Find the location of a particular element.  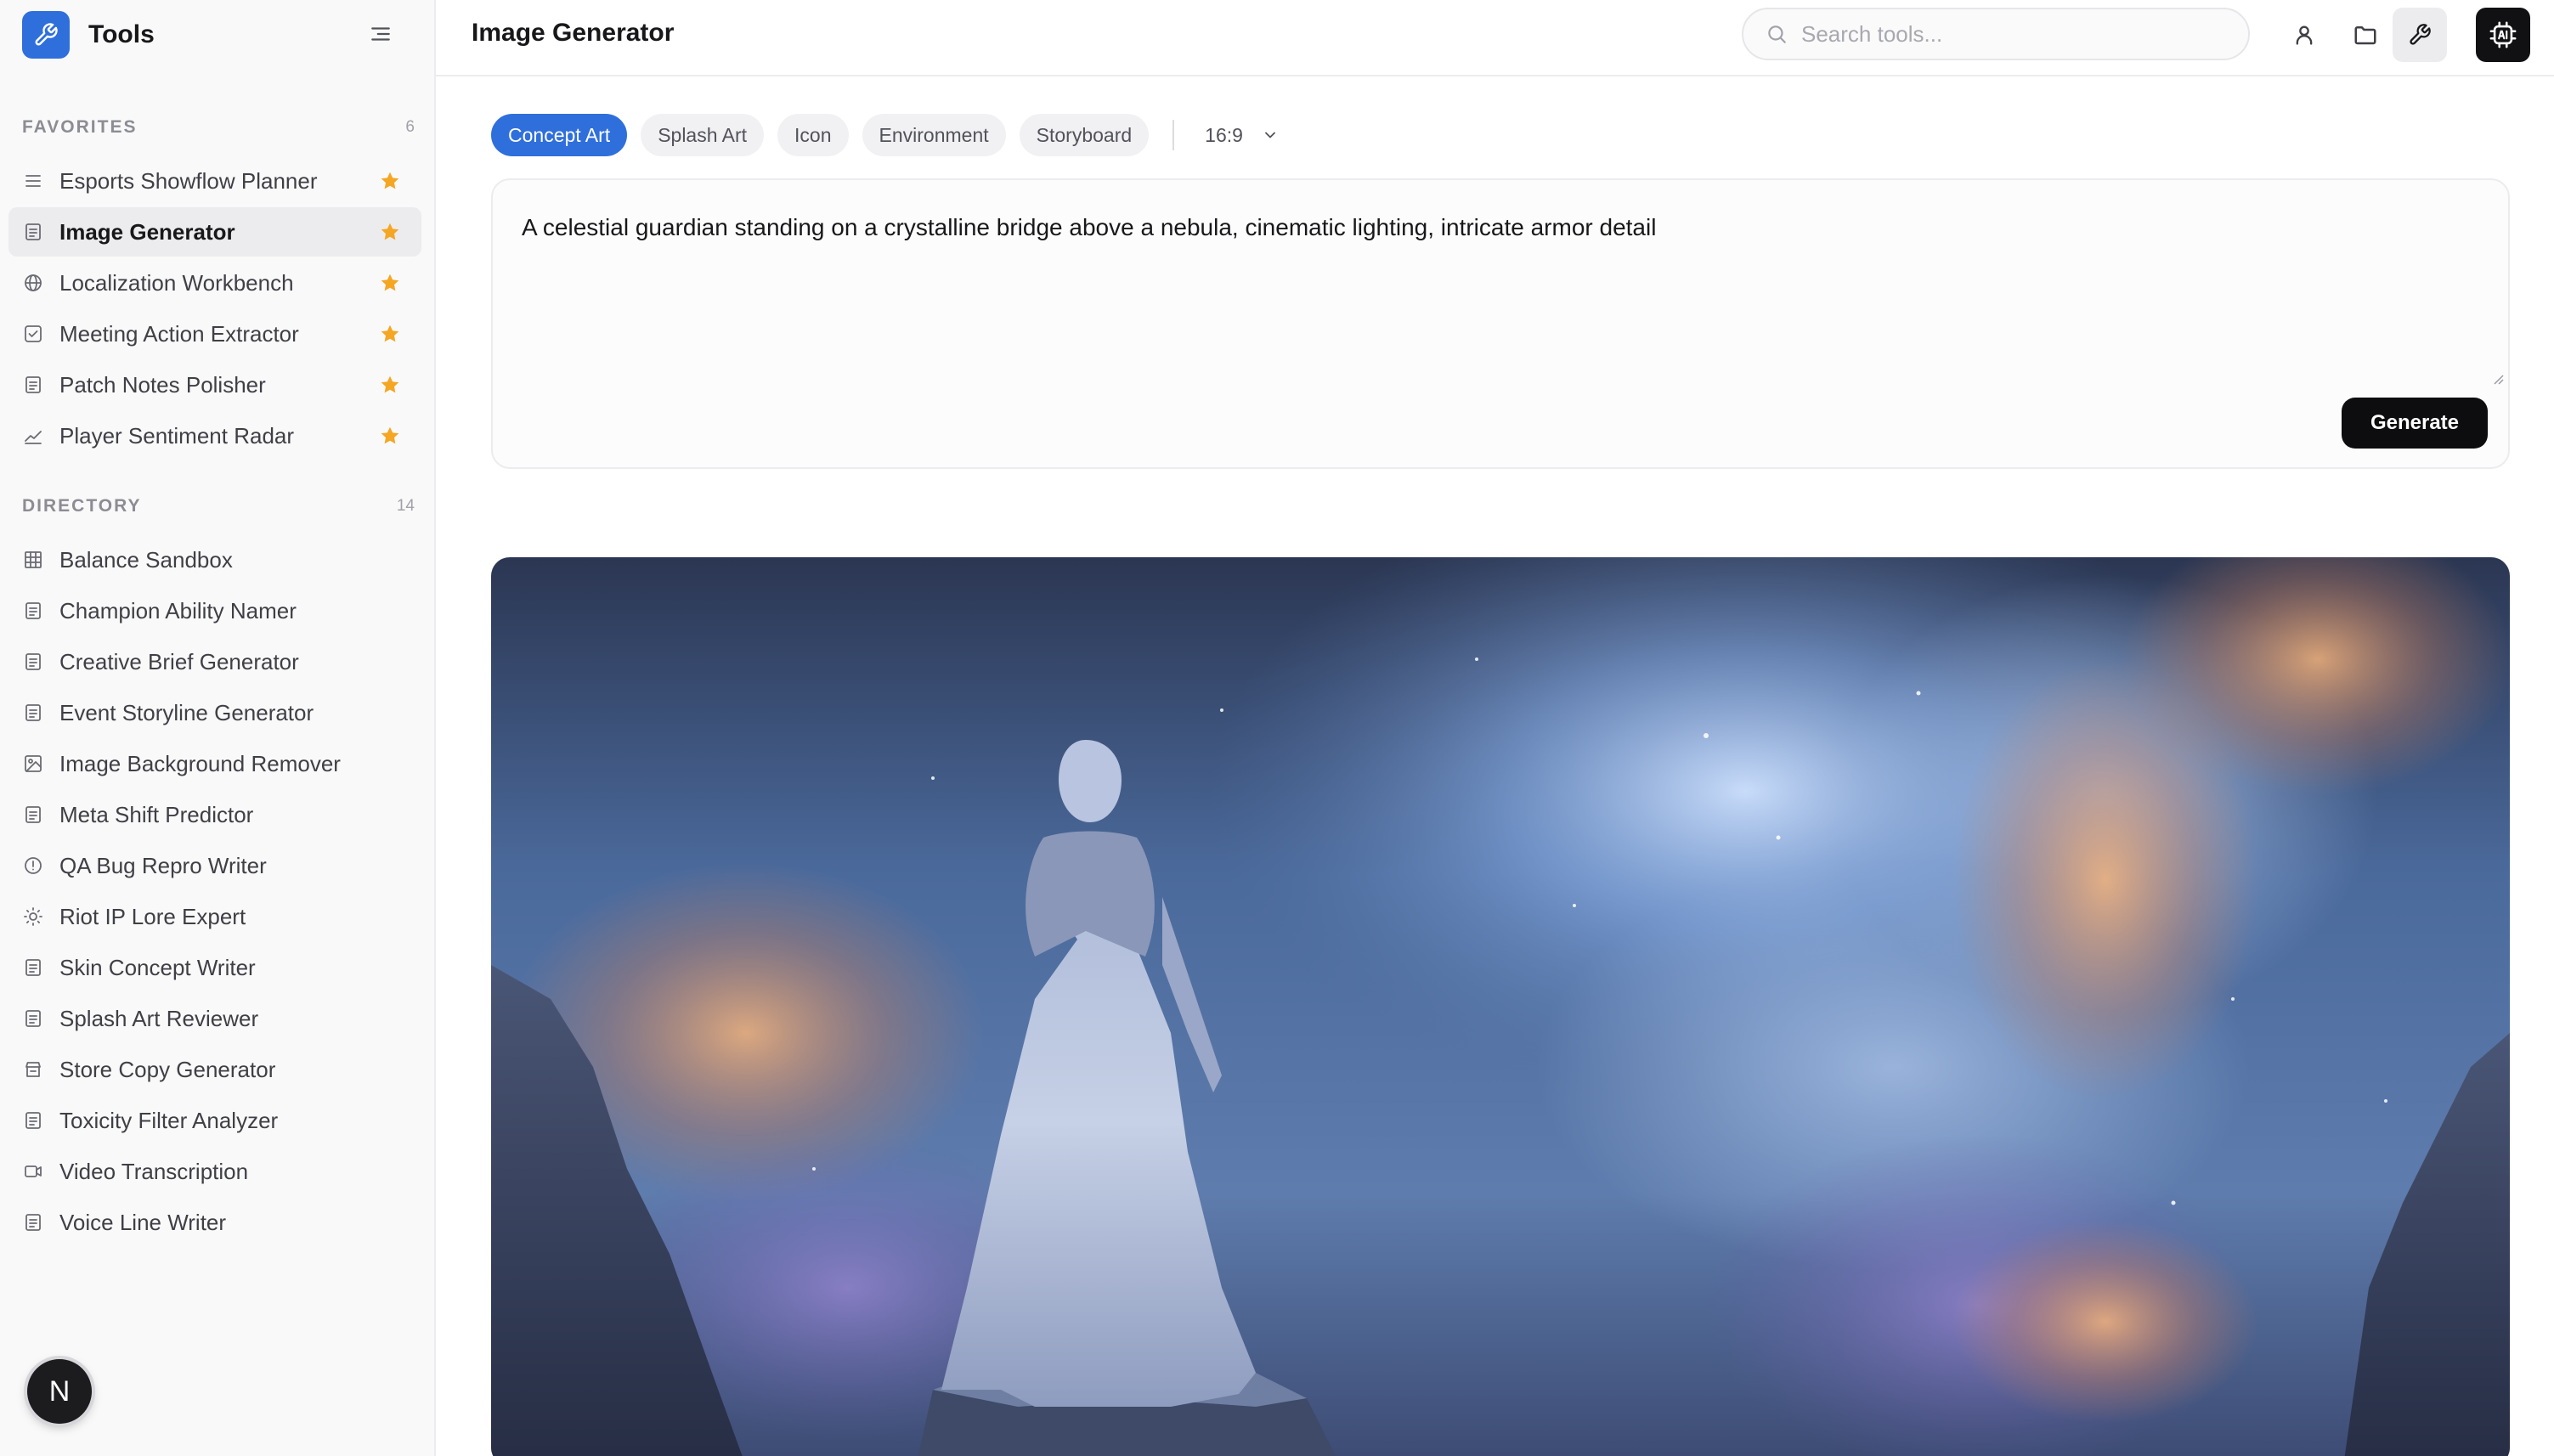

sidebar-item-meta-shift-predictor: Meta Shift Predictor is located at coordinates (214, 815).